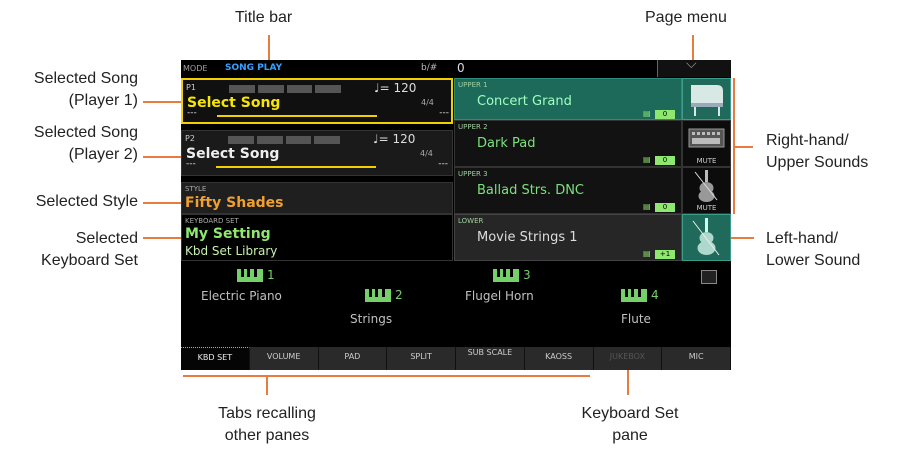 This screenshot has height=450, width=905. I want to click on callout-song1: Selected Song (Player 1), so click(85, 89).